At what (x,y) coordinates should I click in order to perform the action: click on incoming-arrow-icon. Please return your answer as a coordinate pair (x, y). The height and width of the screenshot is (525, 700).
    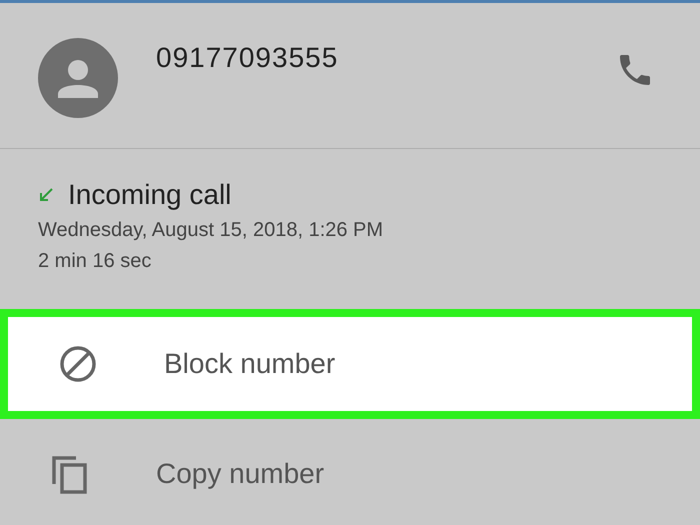
    Looking at the image, I should click on (46, 195).